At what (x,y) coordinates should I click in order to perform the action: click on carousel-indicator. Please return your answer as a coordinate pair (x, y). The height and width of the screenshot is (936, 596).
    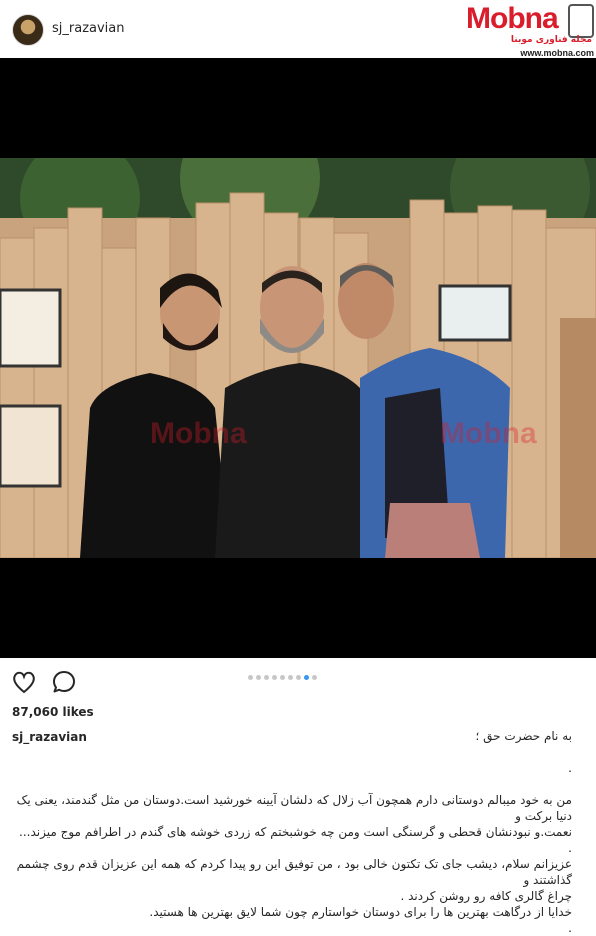
    Looking at the image, I should click on (284, 678).